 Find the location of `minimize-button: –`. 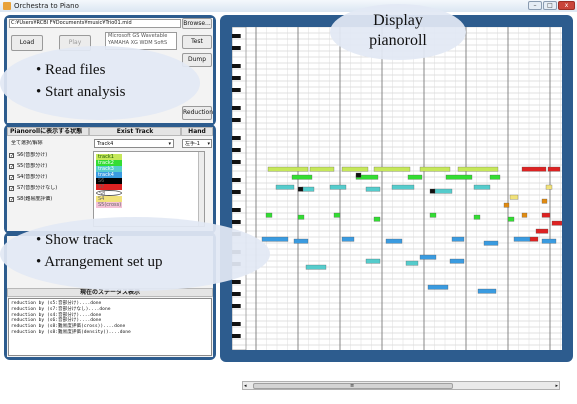

minimize-button: – is located at coordinates (535, 5).